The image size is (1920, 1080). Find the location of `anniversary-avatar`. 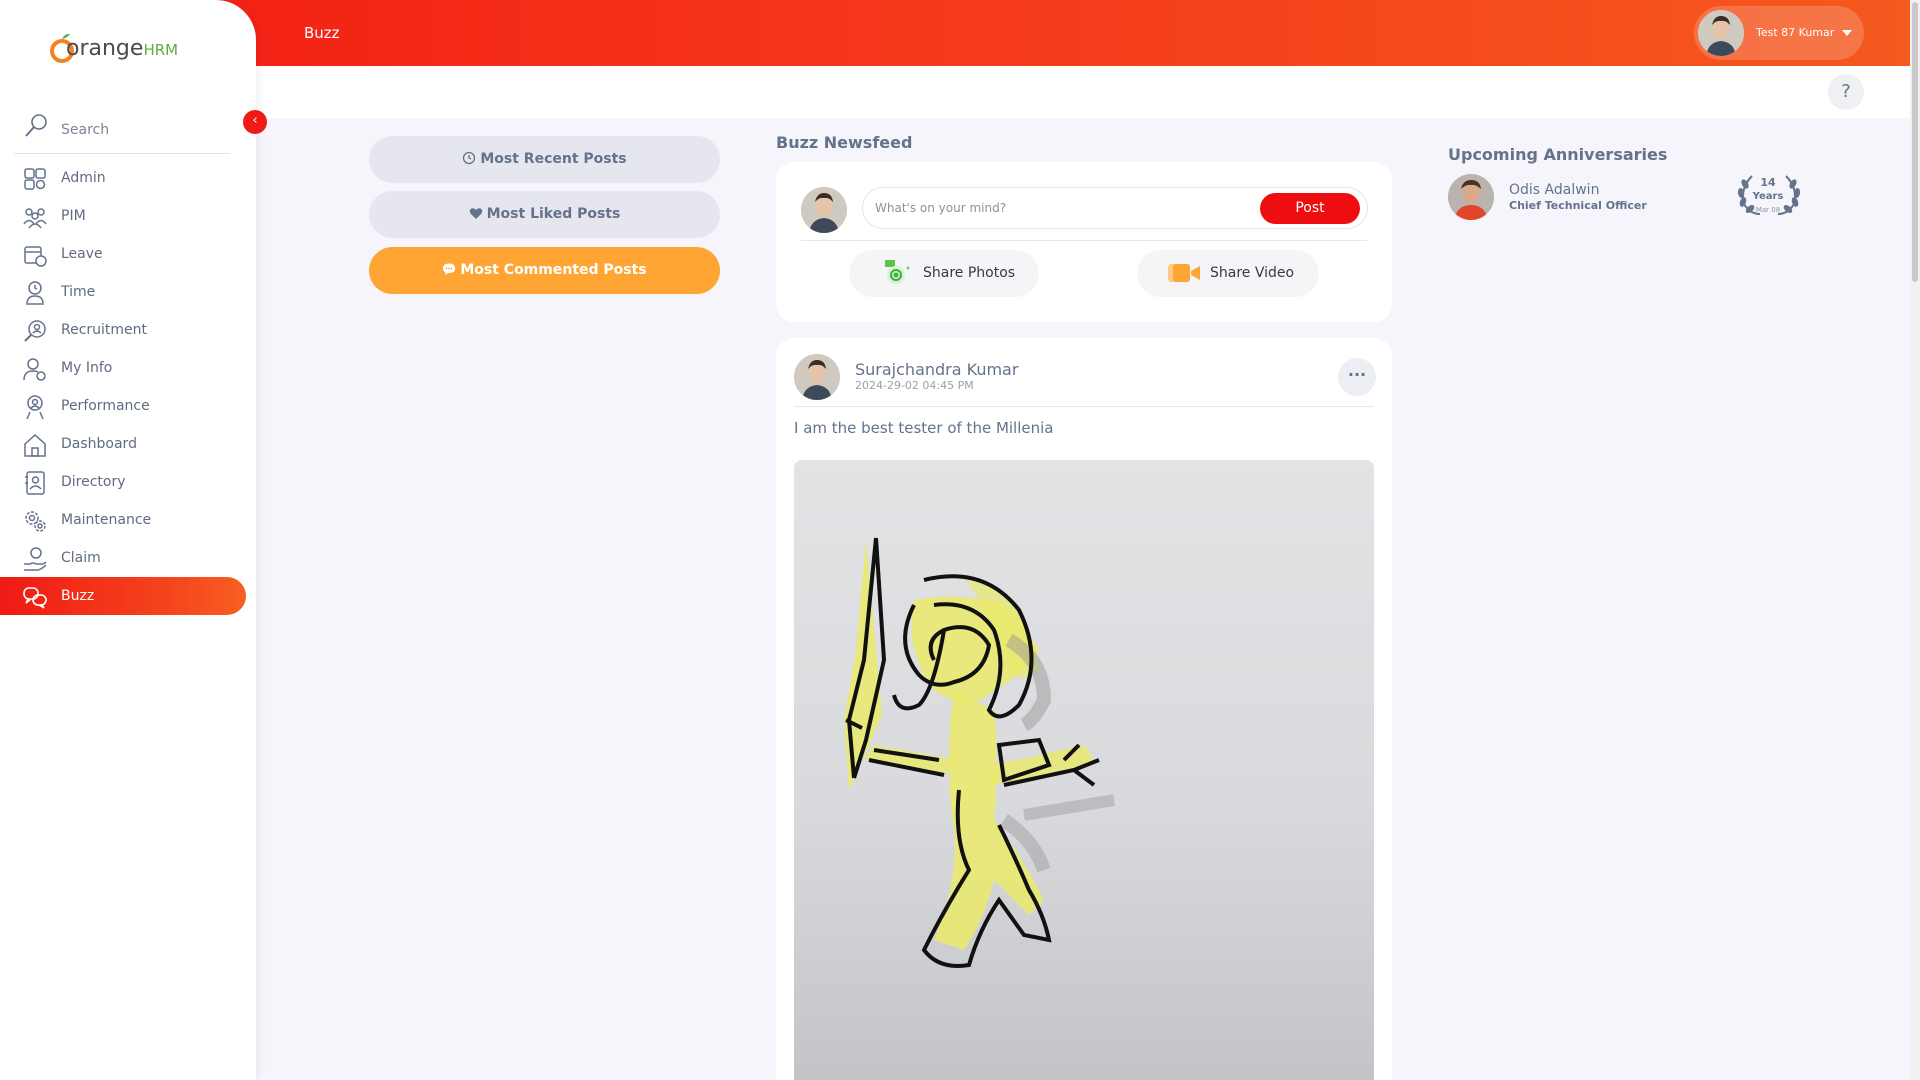

anniversary-avatar is located at coordinates (1471, 197).